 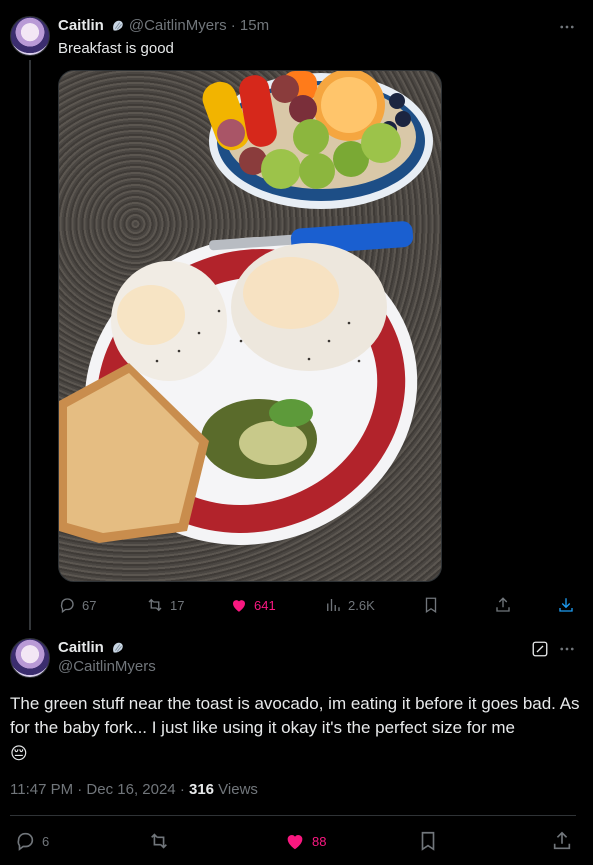 I want to click on views-label: Views, so click(x=236, y=789).